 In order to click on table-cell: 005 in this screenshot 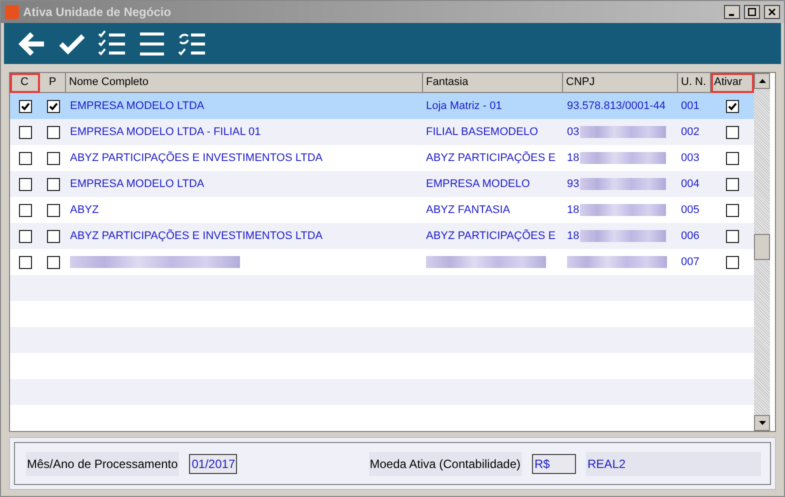, I will do `click(690, 210)`.